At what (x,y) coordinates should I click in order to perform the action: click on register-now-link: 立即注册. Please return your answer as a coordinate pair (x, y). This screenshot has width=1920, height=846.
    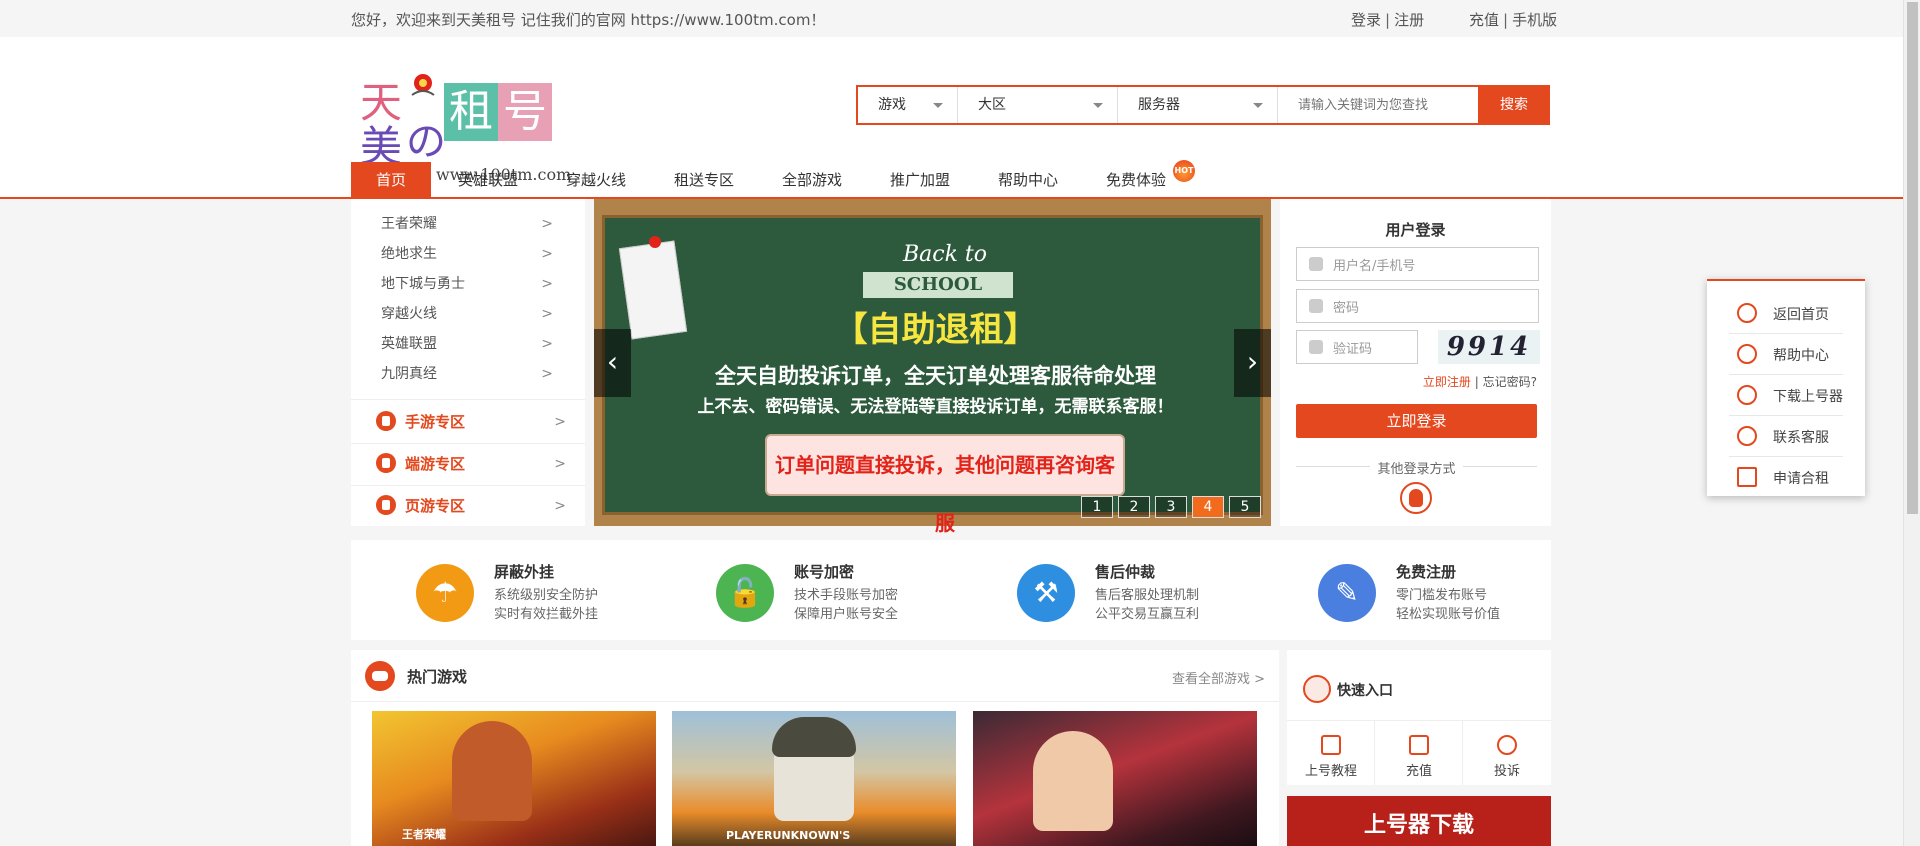
    Looking at the image, I should click on (1447, 382).